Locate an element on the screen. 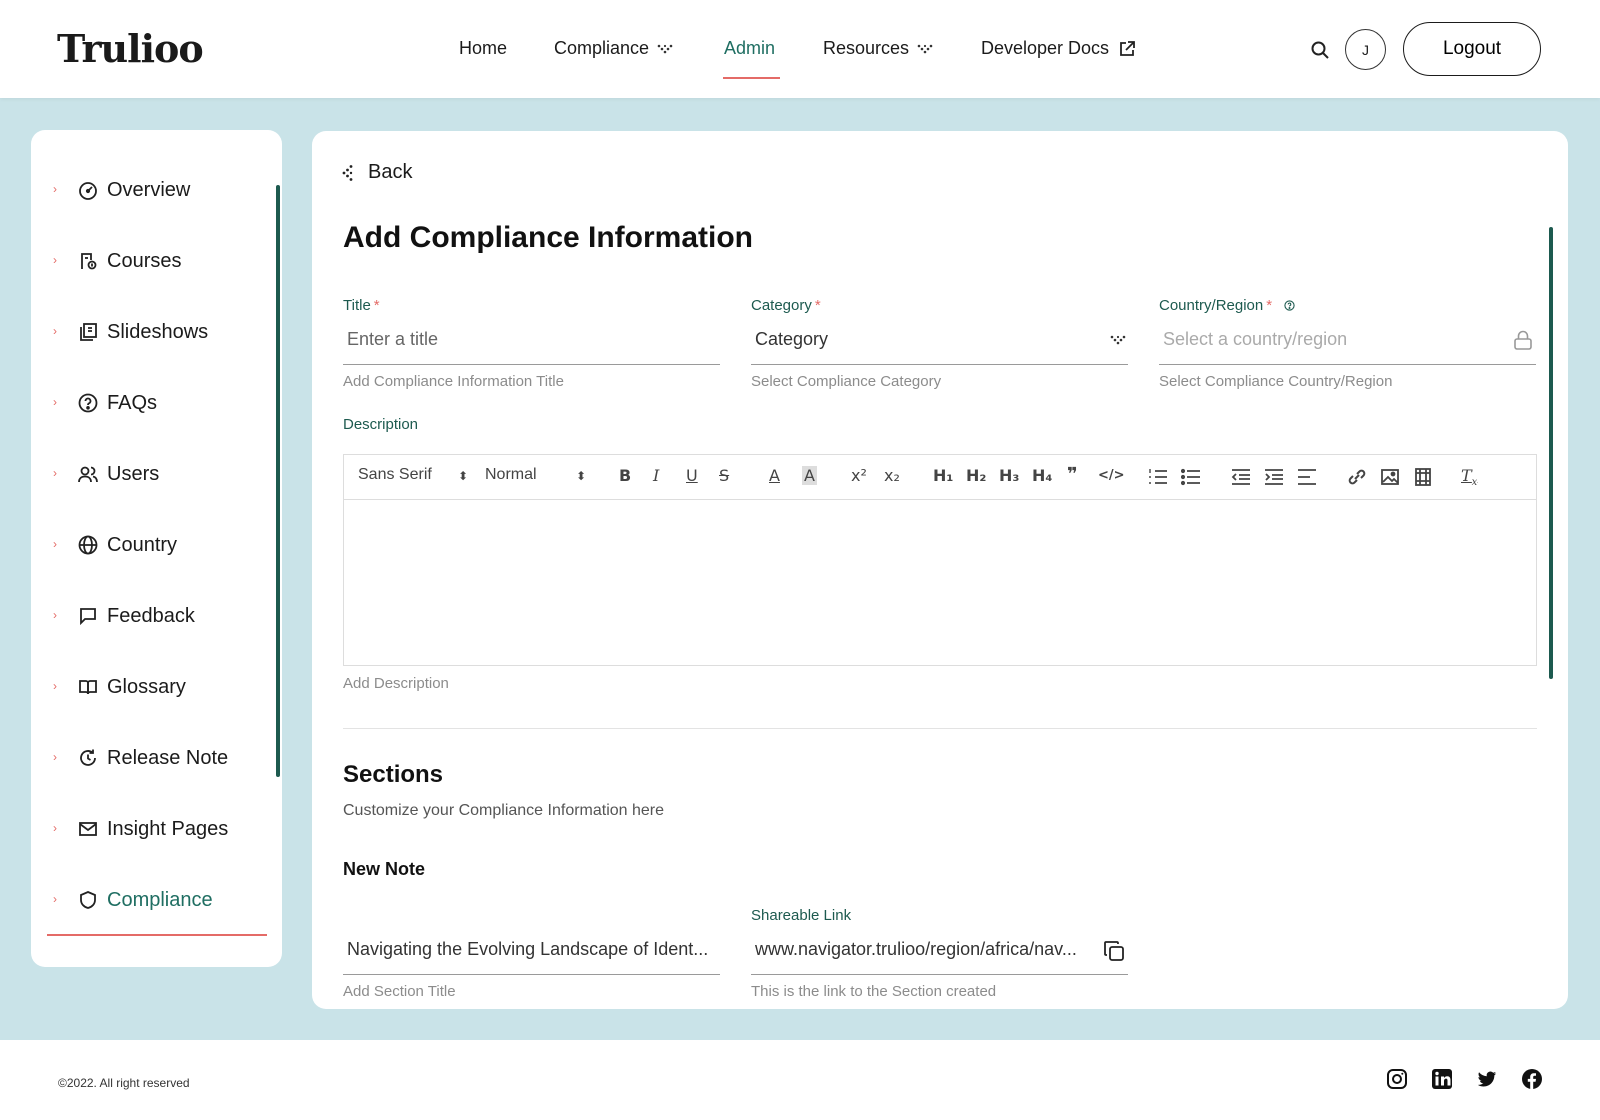 The height and width of the screenshot is (1120, 1600). instagram-icon is located at coordinates (1397, 1079).